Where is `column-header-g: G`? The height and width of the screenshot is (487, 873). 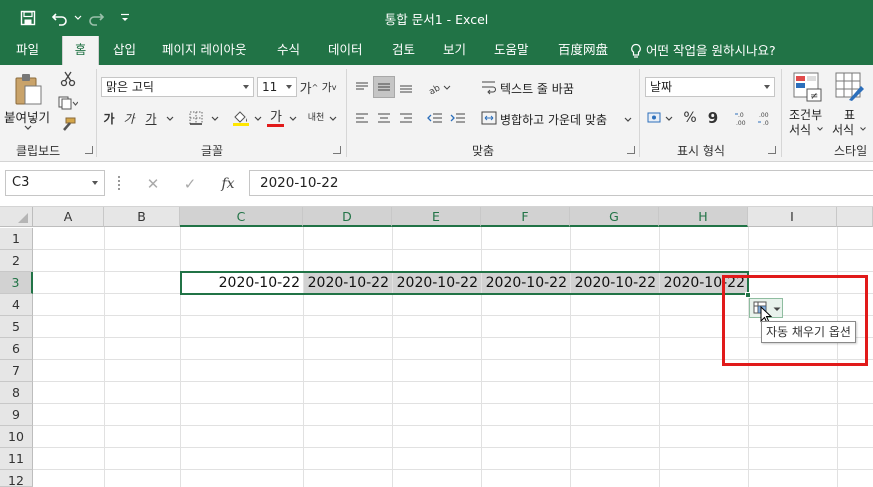 column-header-g: G is located at coordinates (614, 217).